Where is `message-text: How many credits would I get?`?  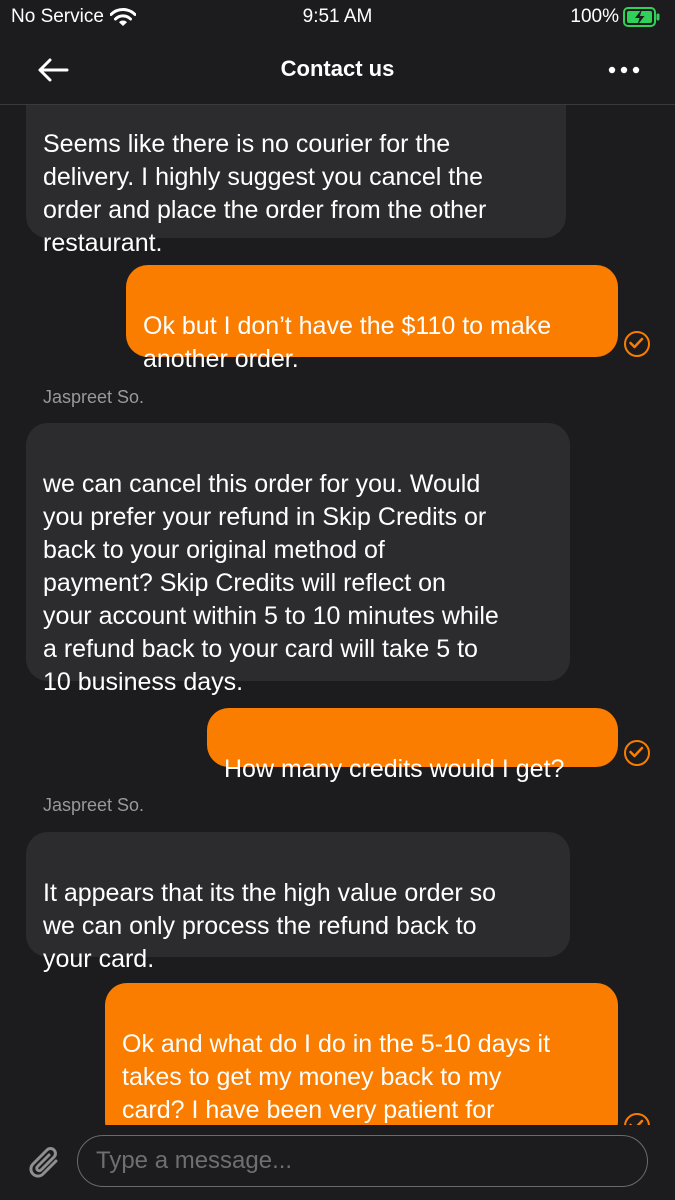
message-text: How many credits would I get? is located at coordinates (394, 769).